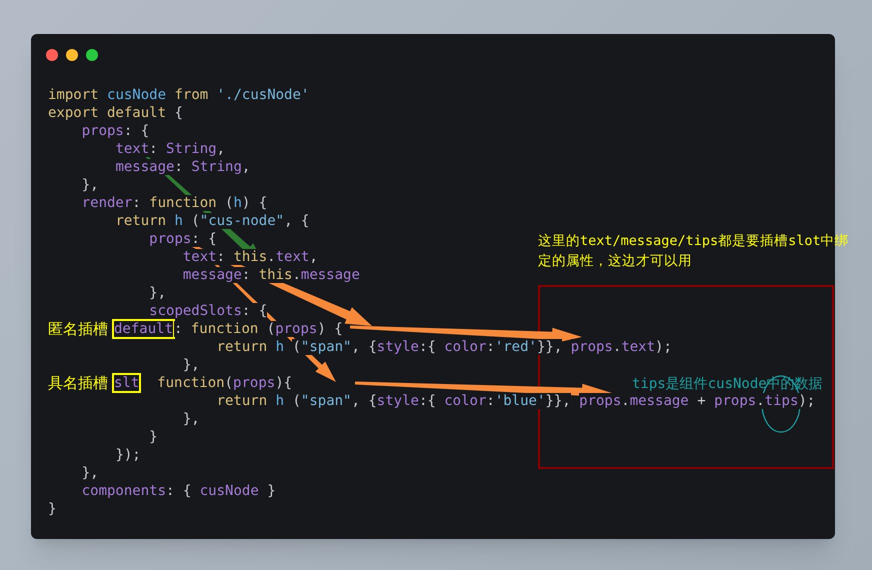 The image size is (872, 570). What do you see at coordinates (258, 329) in the screenshot?
I see `code-text: : function (props) {` at bounding box center [258, 329].